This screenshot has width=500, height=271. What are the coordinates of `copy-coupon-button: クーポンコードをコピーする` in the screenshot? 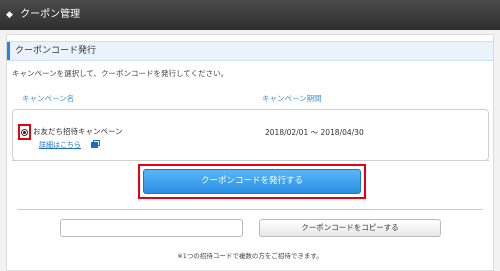 It's located at (350, 228).